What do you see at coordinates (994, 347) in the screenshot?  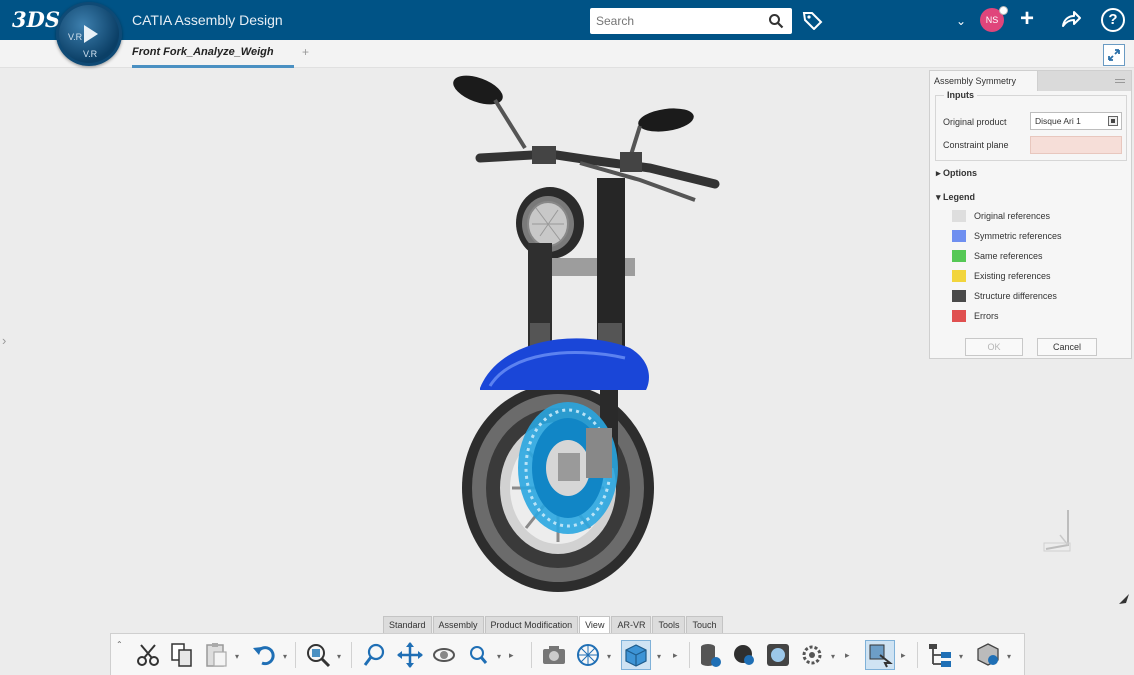 I see `ok-button: OK` at bounding box center [994, 347].